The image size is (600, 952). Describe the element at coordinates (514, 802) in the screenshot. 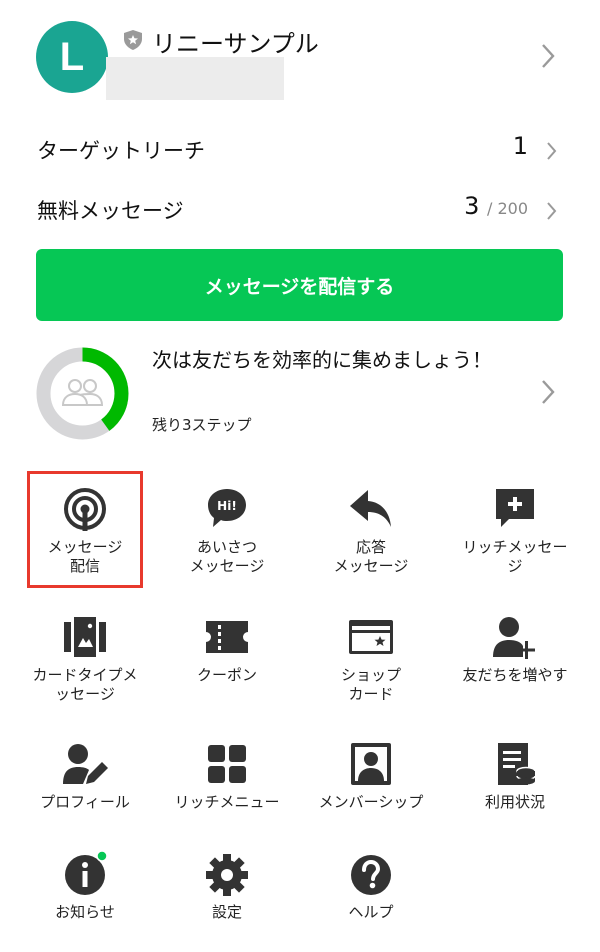

I see `menu-label: 利用状況` at that location.